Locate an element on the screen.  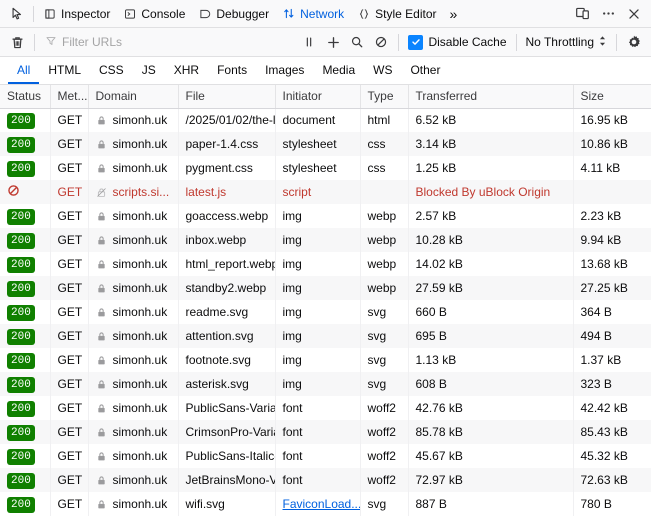
pause-icon is located at coordinates (309, 42).